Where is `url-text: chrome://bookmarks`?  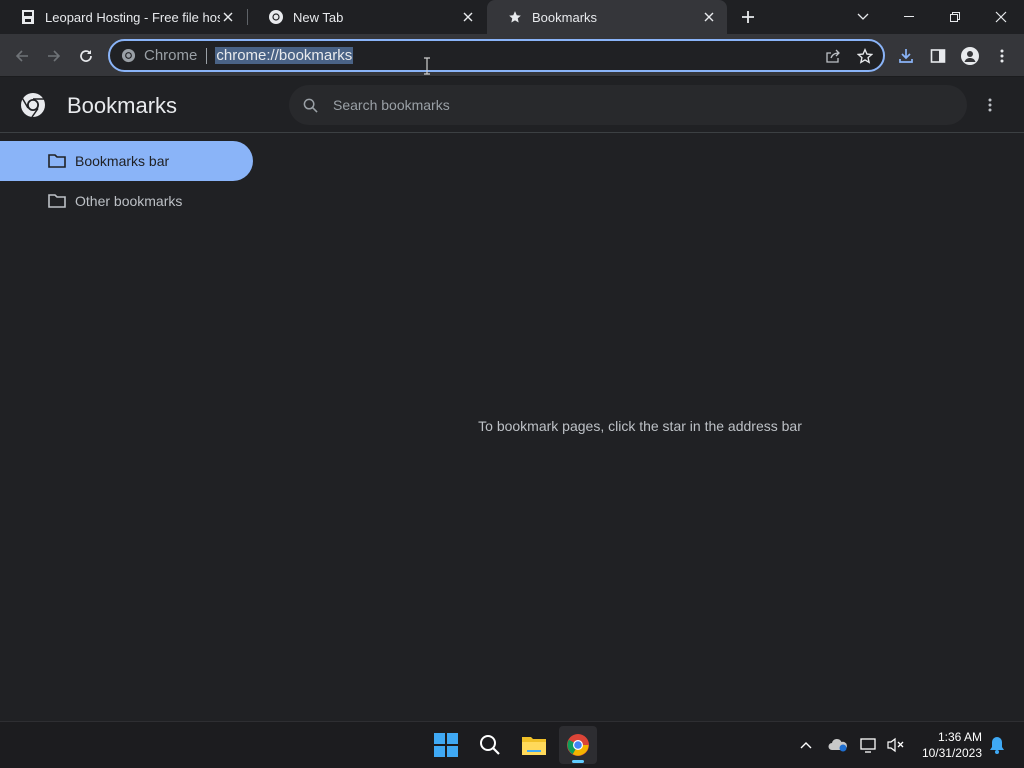
url-text: chrome://bookmarks is located at coordinates (284, 55).